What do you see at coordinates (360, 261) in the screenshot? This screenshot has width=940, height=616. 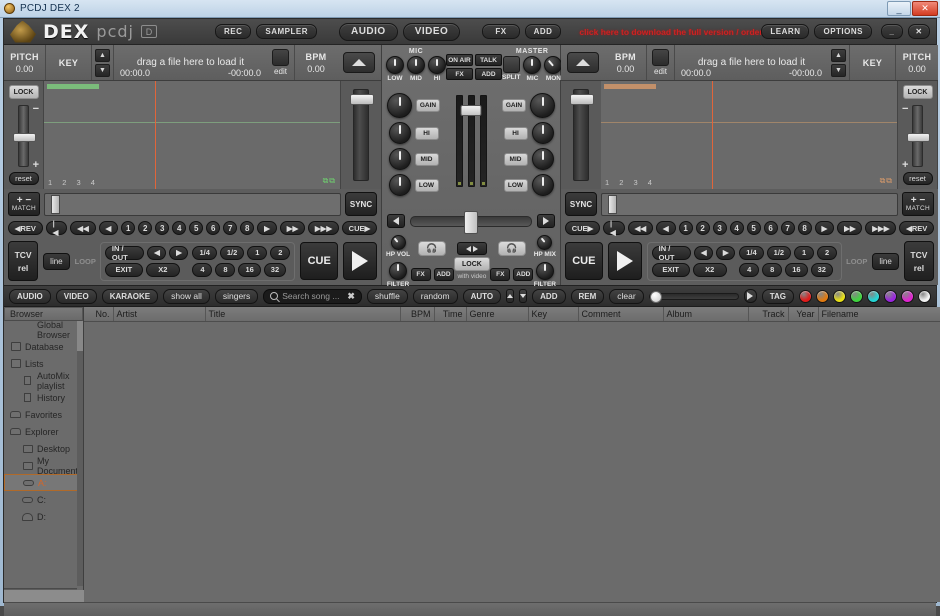 I see `deck-left-play-button` at bounding box center [360, 261].